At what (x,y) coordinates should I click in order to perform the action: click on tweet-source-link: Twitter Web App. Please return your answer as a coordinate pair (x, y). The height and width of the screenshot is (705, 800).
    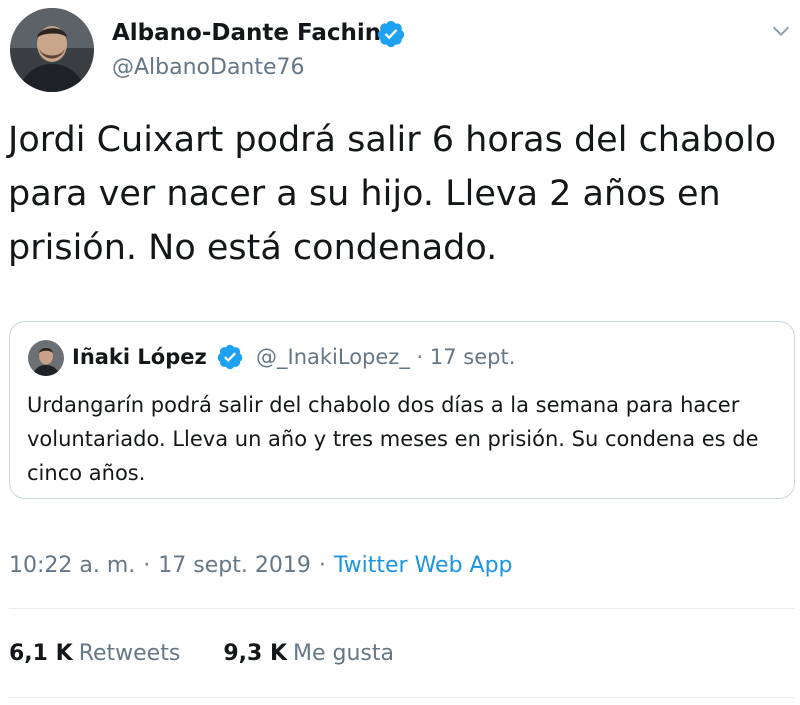
    Looking at the image, I should click on (423, 565).